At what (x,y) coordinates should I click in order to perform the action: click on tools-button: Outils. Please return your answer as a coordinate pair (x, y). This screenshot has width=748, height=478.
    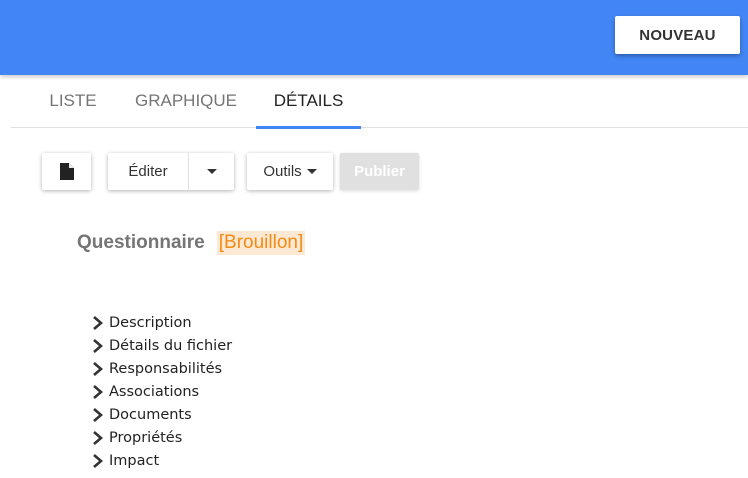
    Looking at the image, I should click on (290, 171).